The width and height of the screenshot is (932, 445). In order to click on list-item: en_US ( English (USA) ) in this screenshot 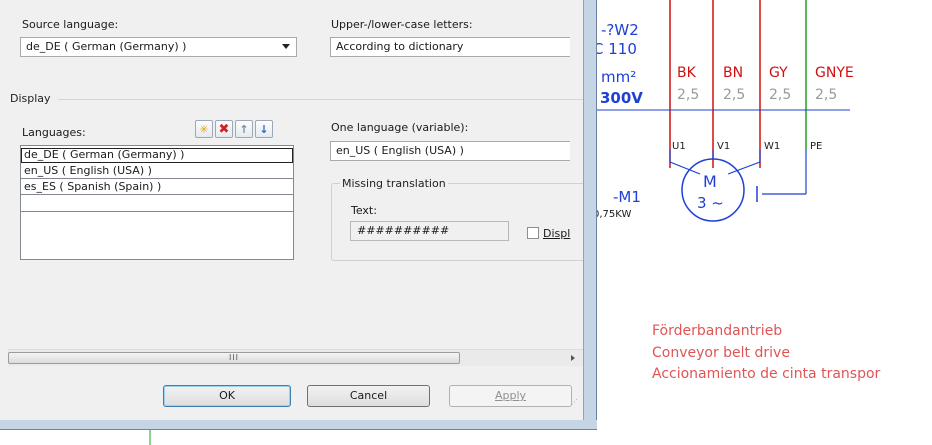, I will do `click(157, 171)`.